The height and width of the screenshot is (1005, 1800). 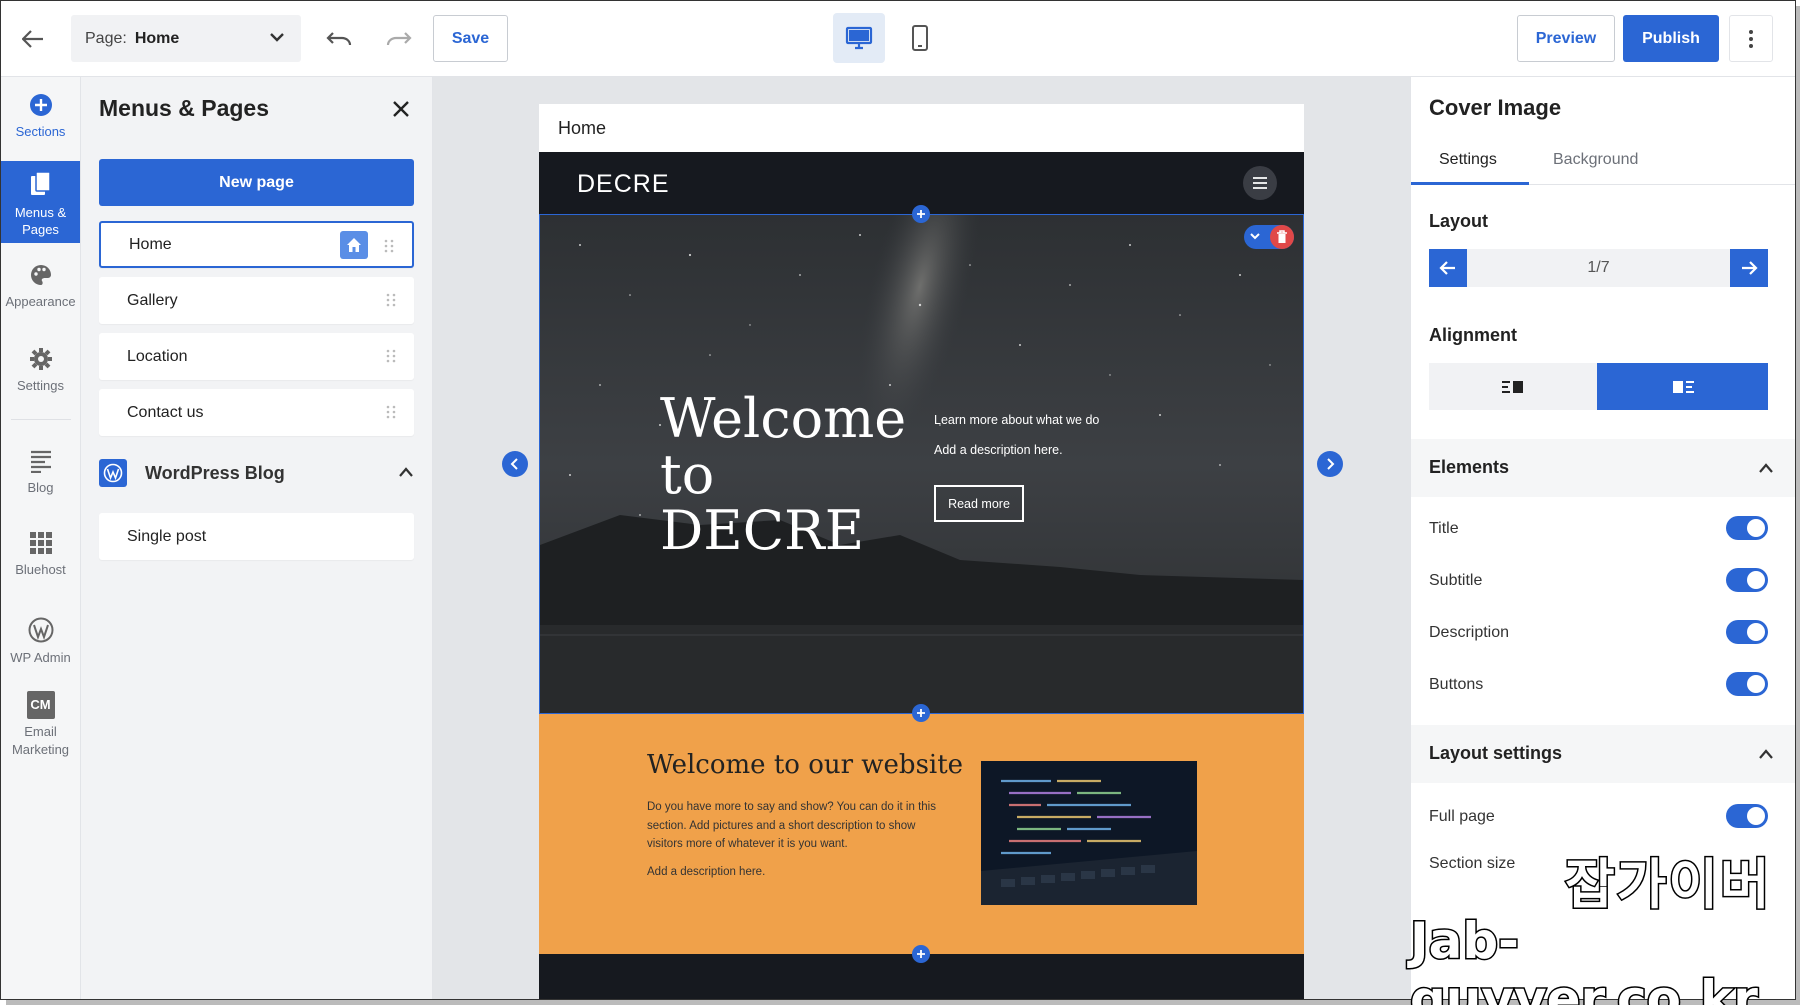 I want to click on rail-item-settings: Settings, so click(x=40, y=377).